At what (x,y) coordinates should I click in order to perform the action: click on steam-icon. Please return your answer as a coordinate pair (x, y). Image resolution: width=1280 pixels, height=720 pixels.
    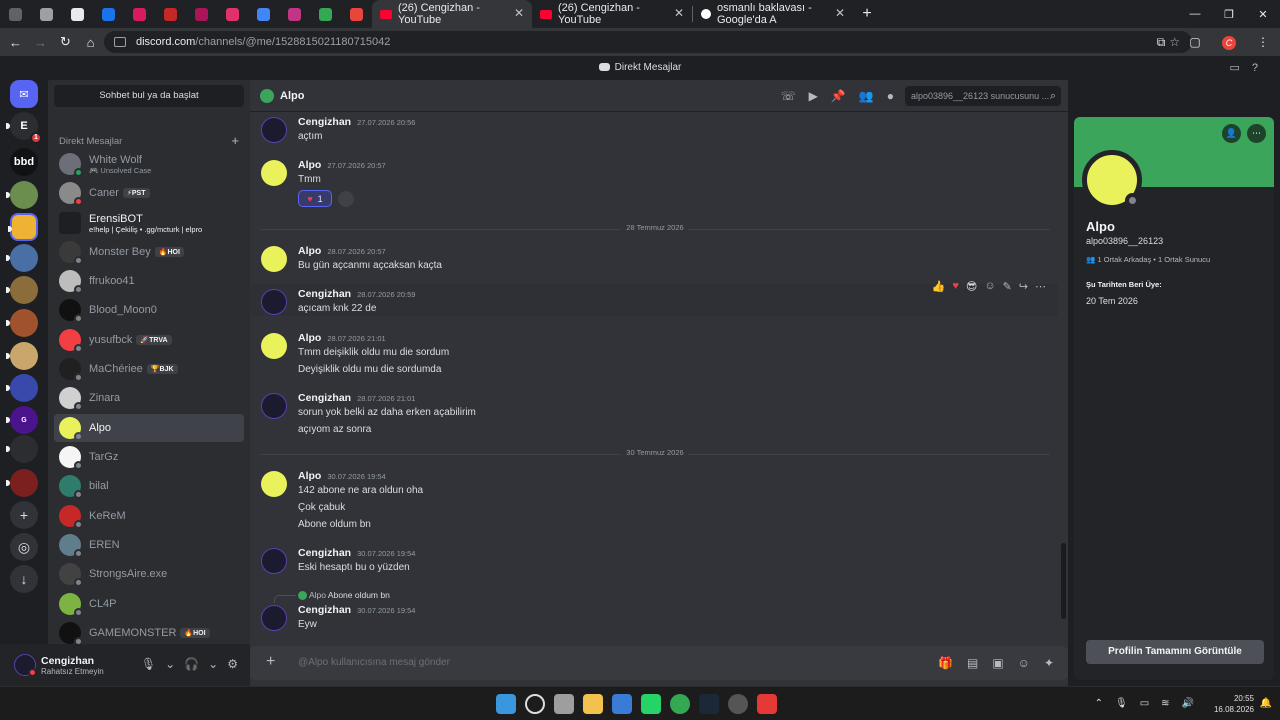
    Looking at the image, I should click on (709, 704).